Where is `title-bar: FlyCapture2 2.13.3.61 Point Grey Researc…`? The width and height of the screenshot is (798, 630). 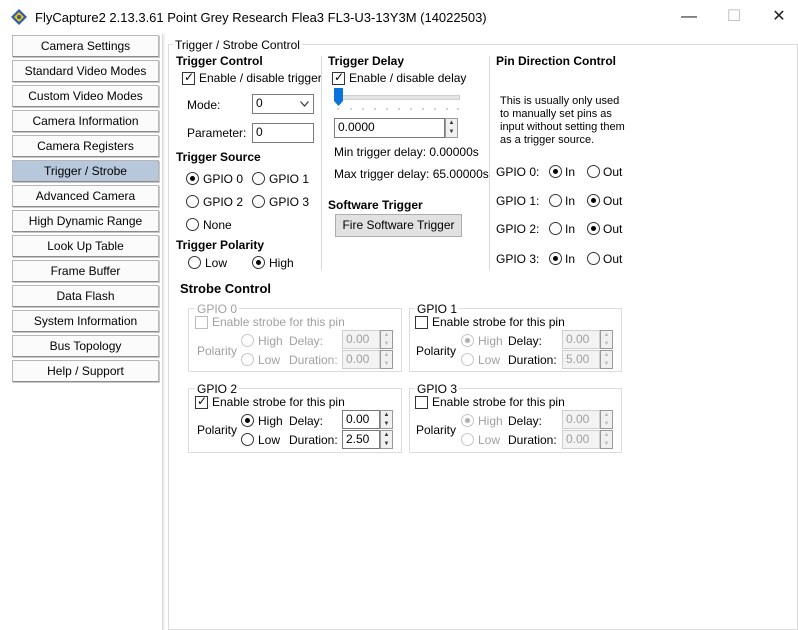 title-bar: FlyCapture2 2.13.3.61 Point Grey Researc… is located at coordinates (399, 17).